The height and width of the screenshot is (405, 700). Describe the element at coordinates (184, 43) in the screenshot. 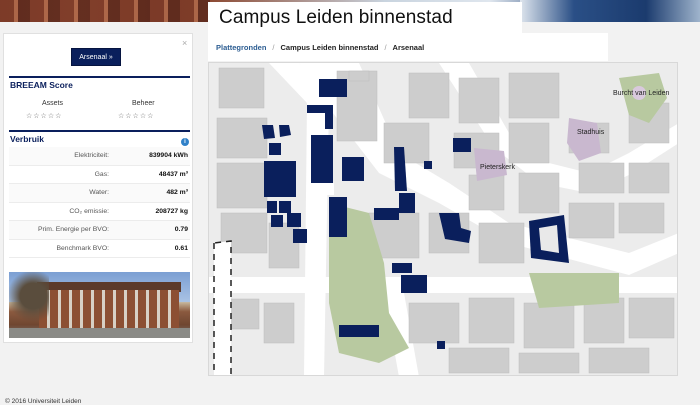

I see `close-icon: ×` at that location.